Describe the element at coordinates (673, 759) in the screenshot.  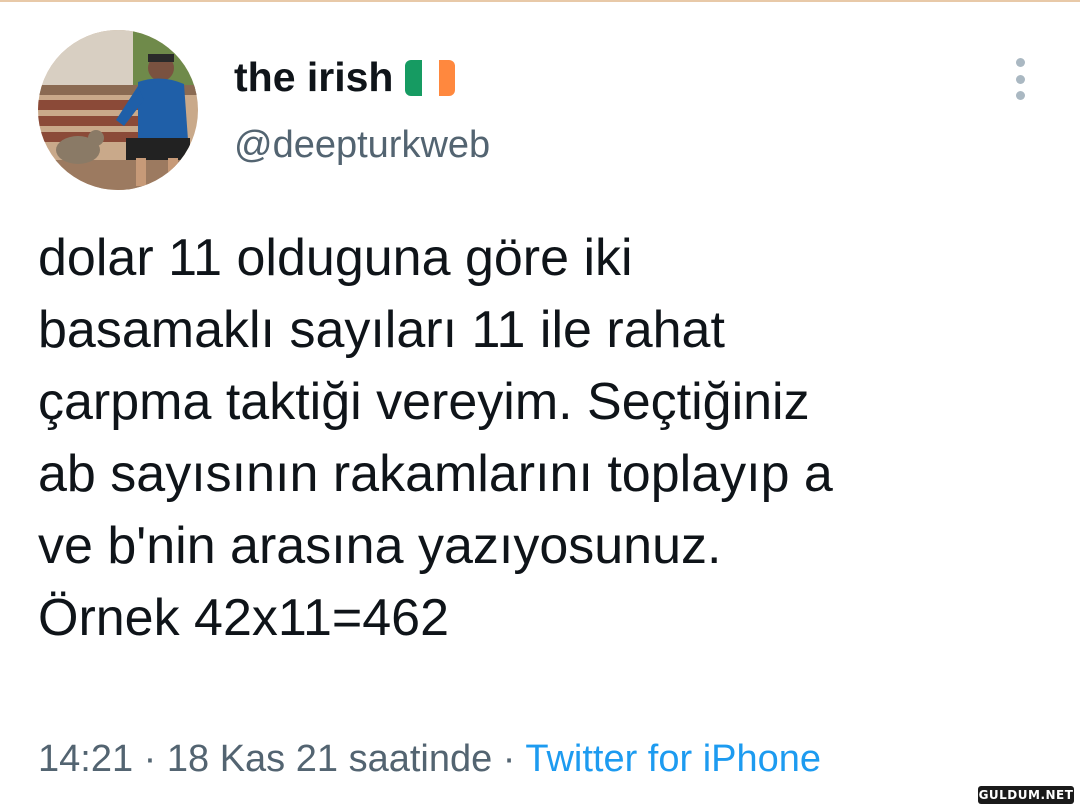
I see `tweet-source-link: Twitter for iPhone` at that location.